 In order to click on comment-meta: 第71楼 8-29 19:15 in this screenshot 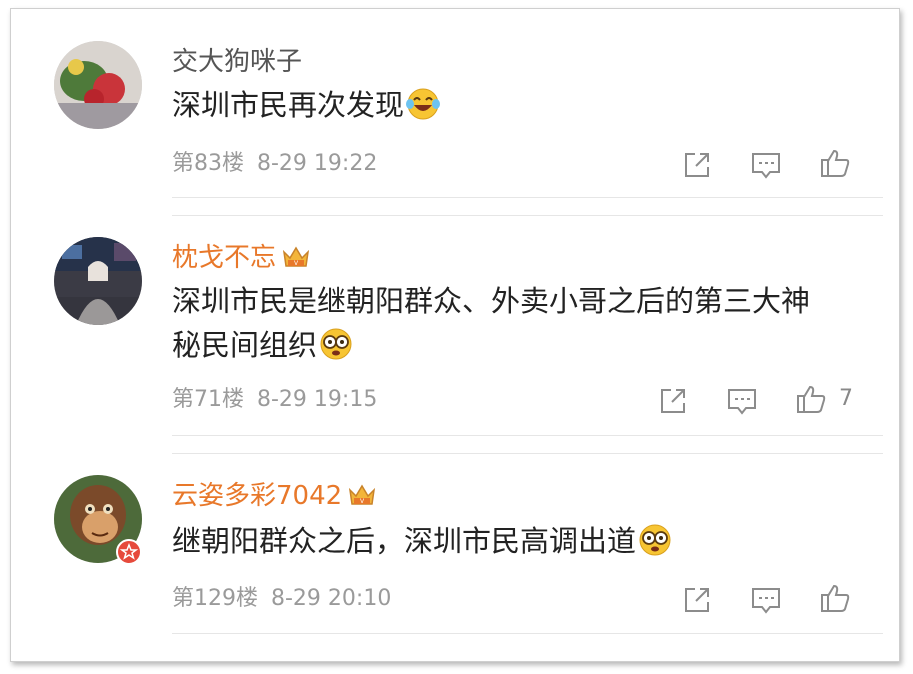, I will do `click(274, 400)`.